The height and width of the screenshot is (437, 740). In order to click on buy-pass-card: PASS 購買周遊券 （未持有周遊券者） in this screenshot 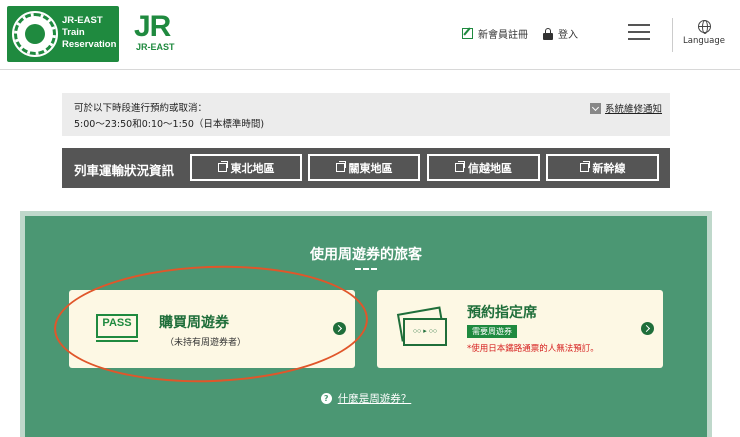, I will do `click(212, 329)`.